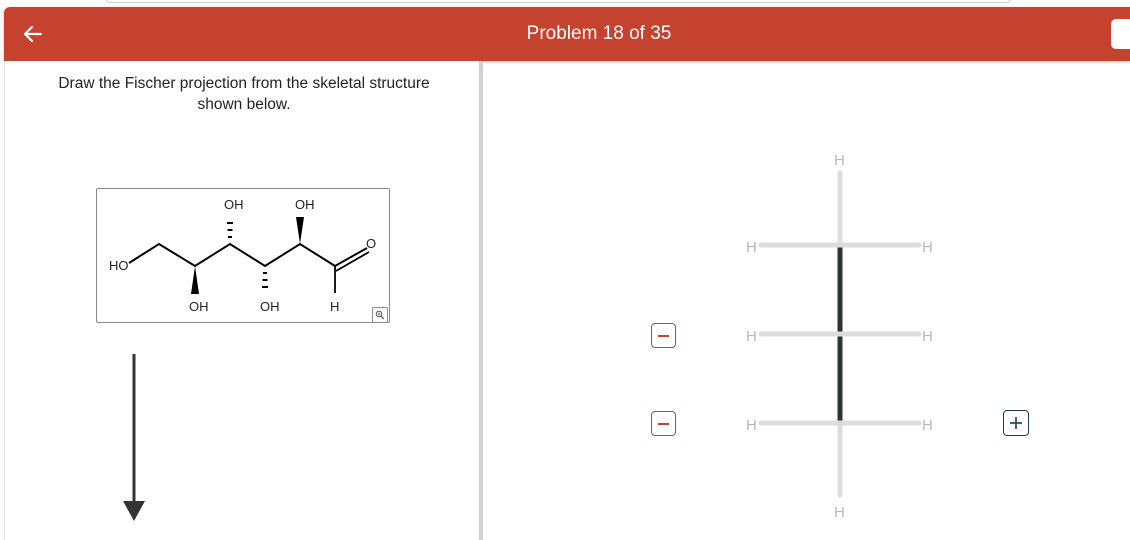 This screenshot has width=1130, height=540. What do you see at coordinates (751, 425) in the screenshot?
I see `fischer-row3-left-h: H` at bounding box center [751, 425].